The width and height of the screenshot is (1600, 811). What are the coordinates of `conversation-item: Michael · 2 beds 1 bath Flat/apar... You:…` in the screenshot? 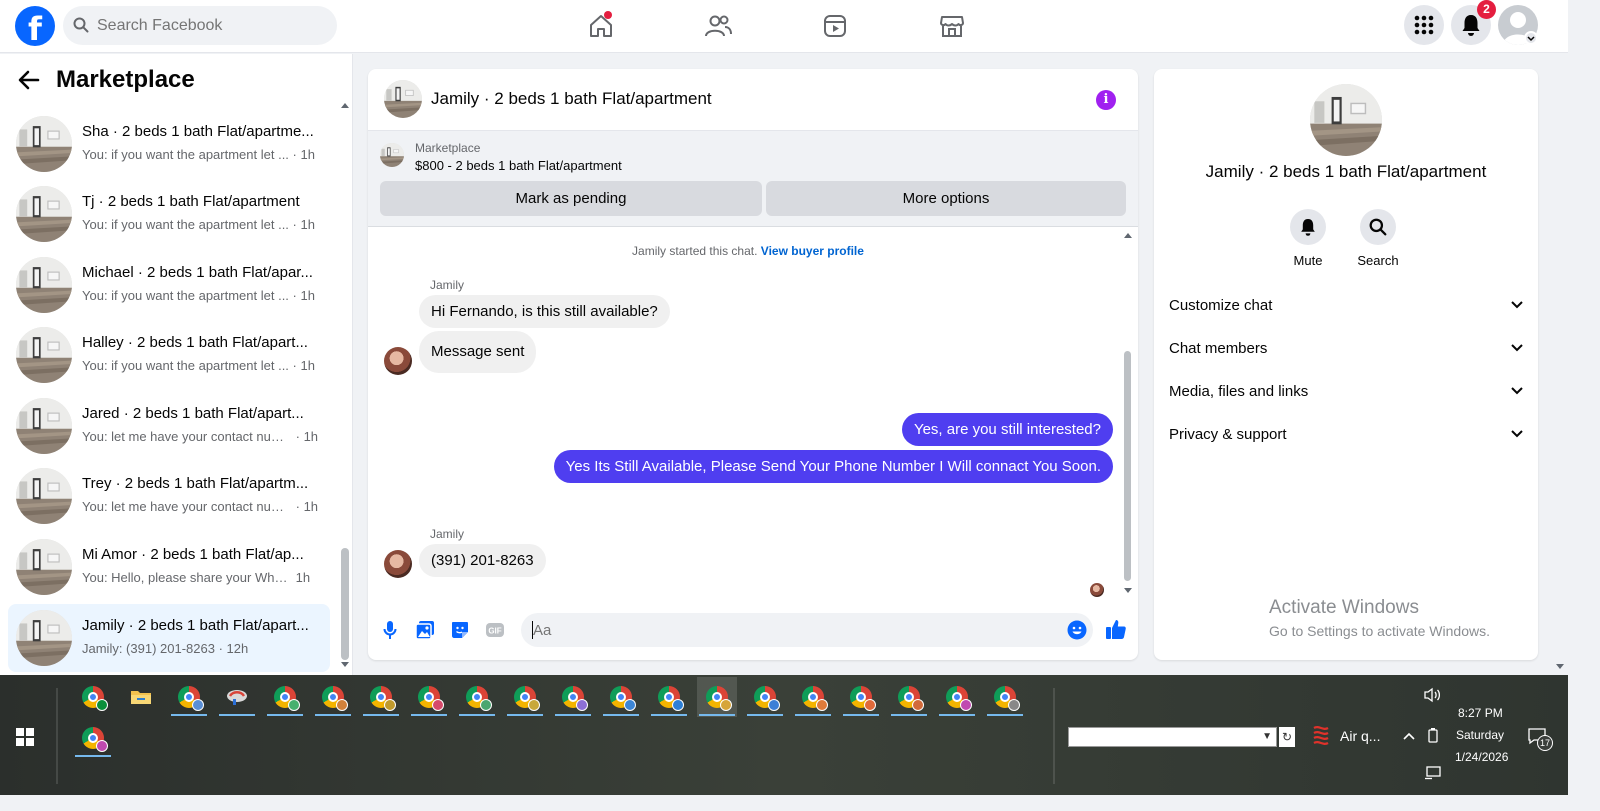 It's located at (169, 285).